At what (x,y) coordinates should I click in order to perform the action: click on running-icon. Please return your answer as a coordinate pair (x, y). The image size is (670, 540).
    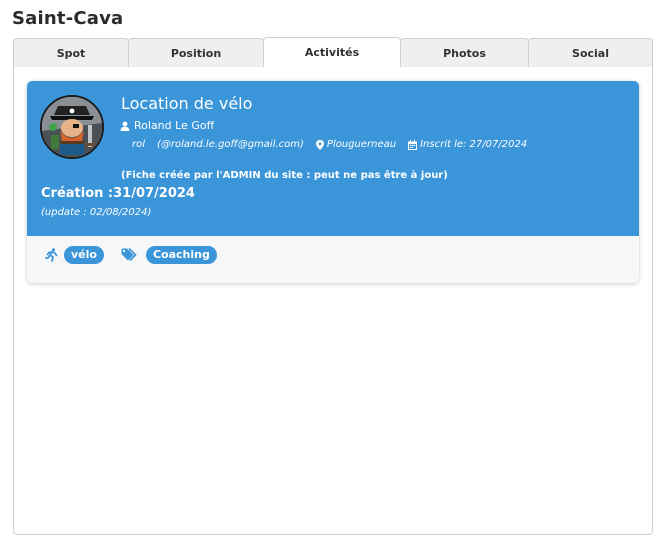
    Looking at the image, I should click on (52, 255).